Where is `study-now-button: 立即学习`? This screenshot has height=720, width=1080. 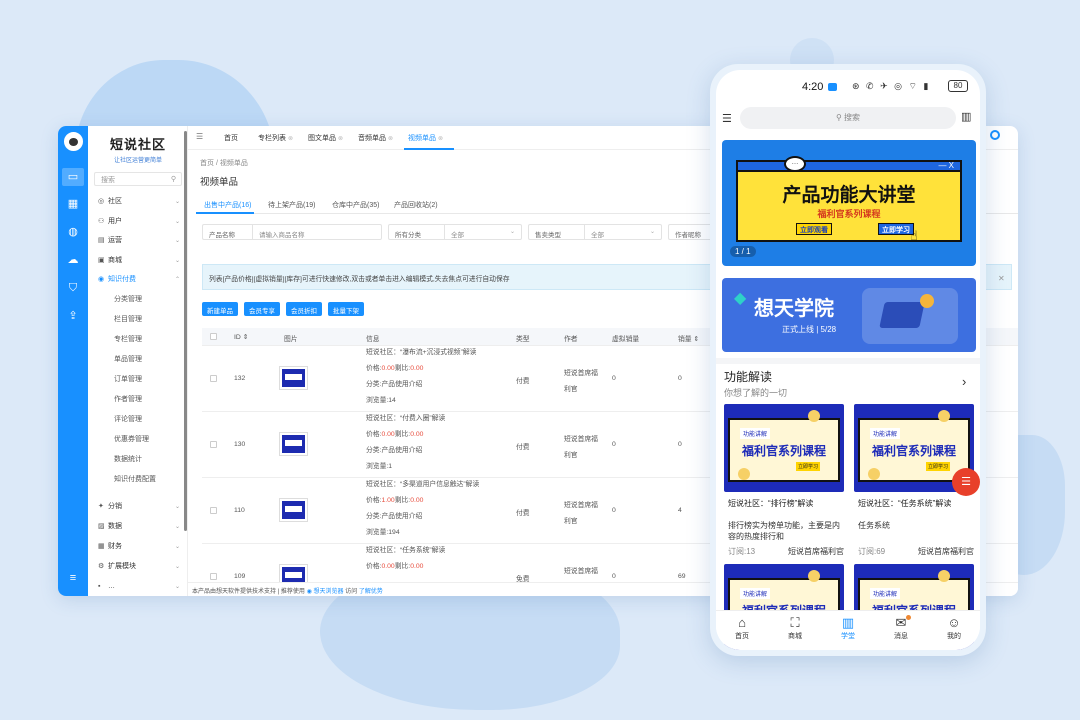
study-now-button: 立即学习 is located at coordinates (896, 229).